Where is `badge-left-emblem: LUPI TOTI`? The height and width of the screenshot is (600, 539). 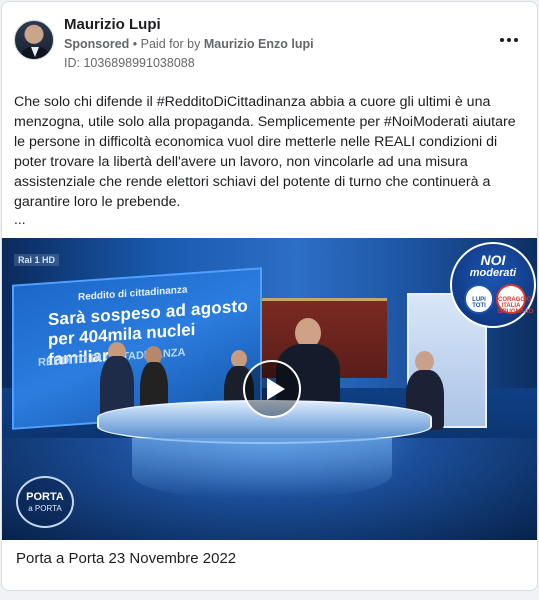 badge-left-emblem: LUPI TOTI is located at coordinates (479, 299).